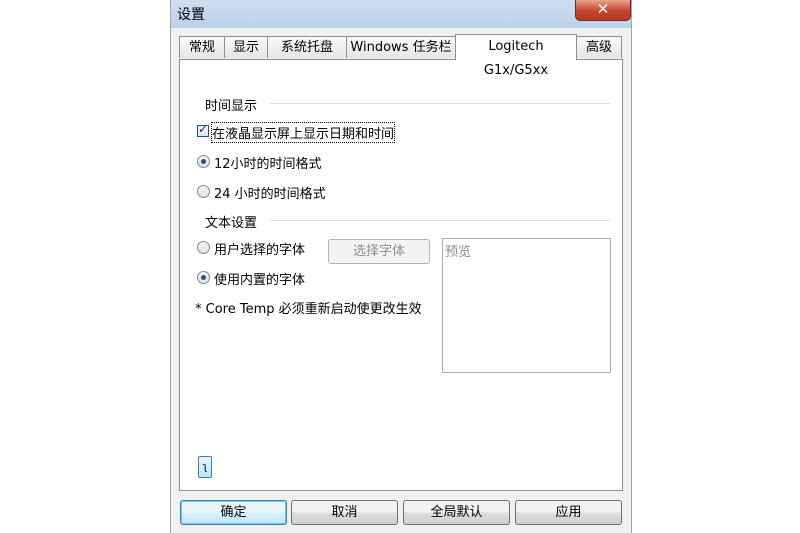  I want to click on preview-label: 预览, so click(458, 252).